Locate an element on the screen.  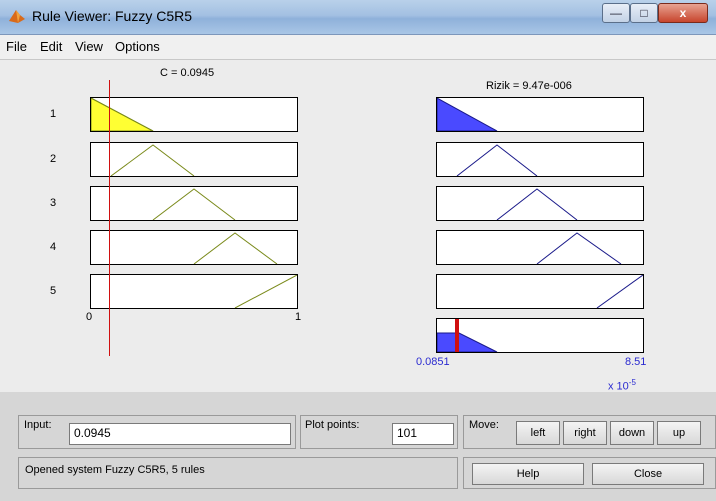
minimize-button: — is located at coordinates (616, 13).